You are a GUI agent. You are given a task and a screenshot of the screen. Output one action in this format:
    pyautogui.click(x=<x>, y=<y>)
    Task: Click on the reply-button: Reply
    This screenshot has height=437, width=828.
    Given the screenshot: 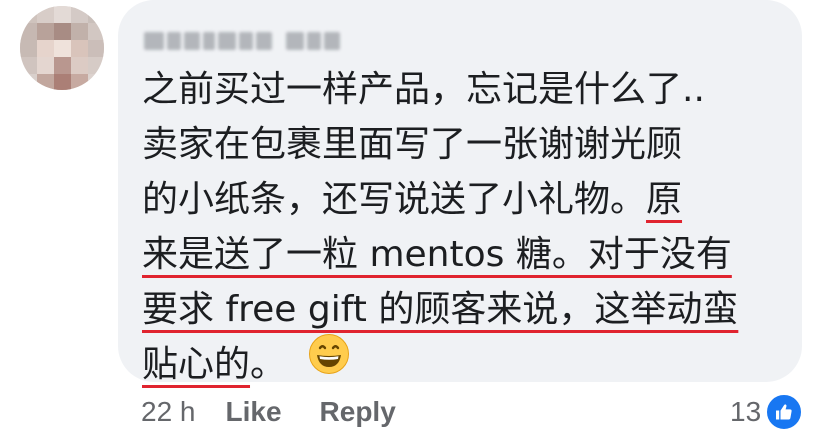 What is the action you would take?
    pyautogui.click(x=358, y=412)
    